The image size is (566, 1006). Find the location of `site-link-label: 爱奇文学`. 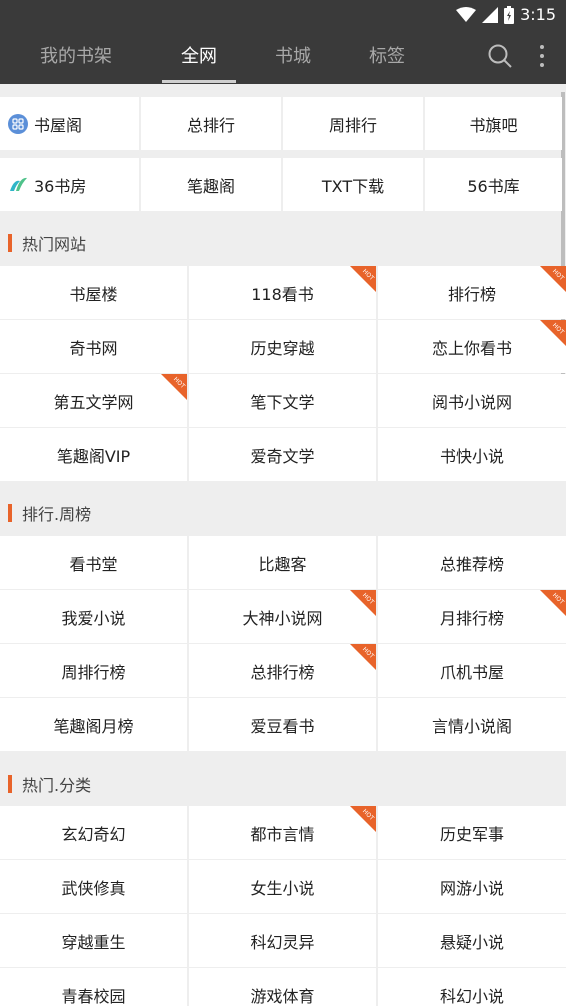

site-link-label: 爱奇文学 is located at coordinates (282, 456).